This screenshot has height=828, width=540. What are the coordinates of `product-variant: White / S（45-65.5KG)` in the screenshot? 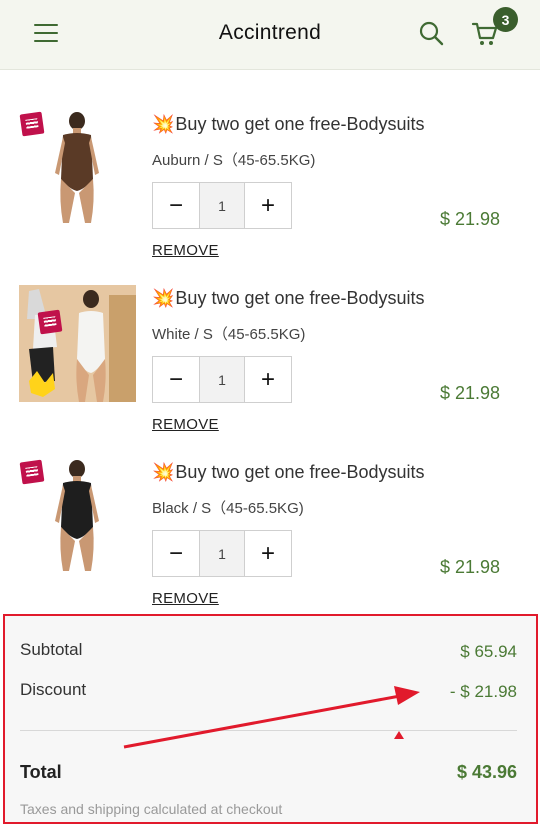 It's located at (229, 334).